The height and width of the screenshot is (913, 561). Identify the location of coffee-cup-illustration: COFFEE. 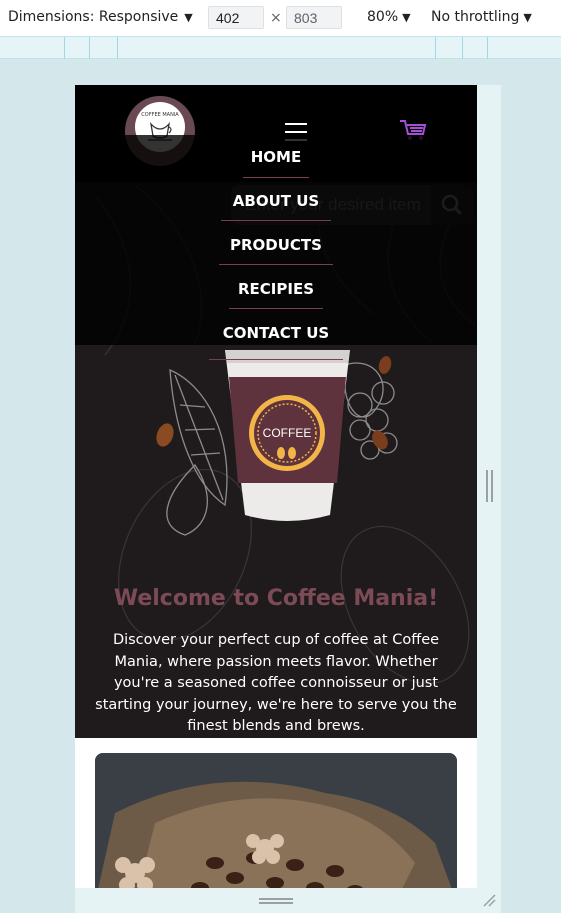
(277, 443).